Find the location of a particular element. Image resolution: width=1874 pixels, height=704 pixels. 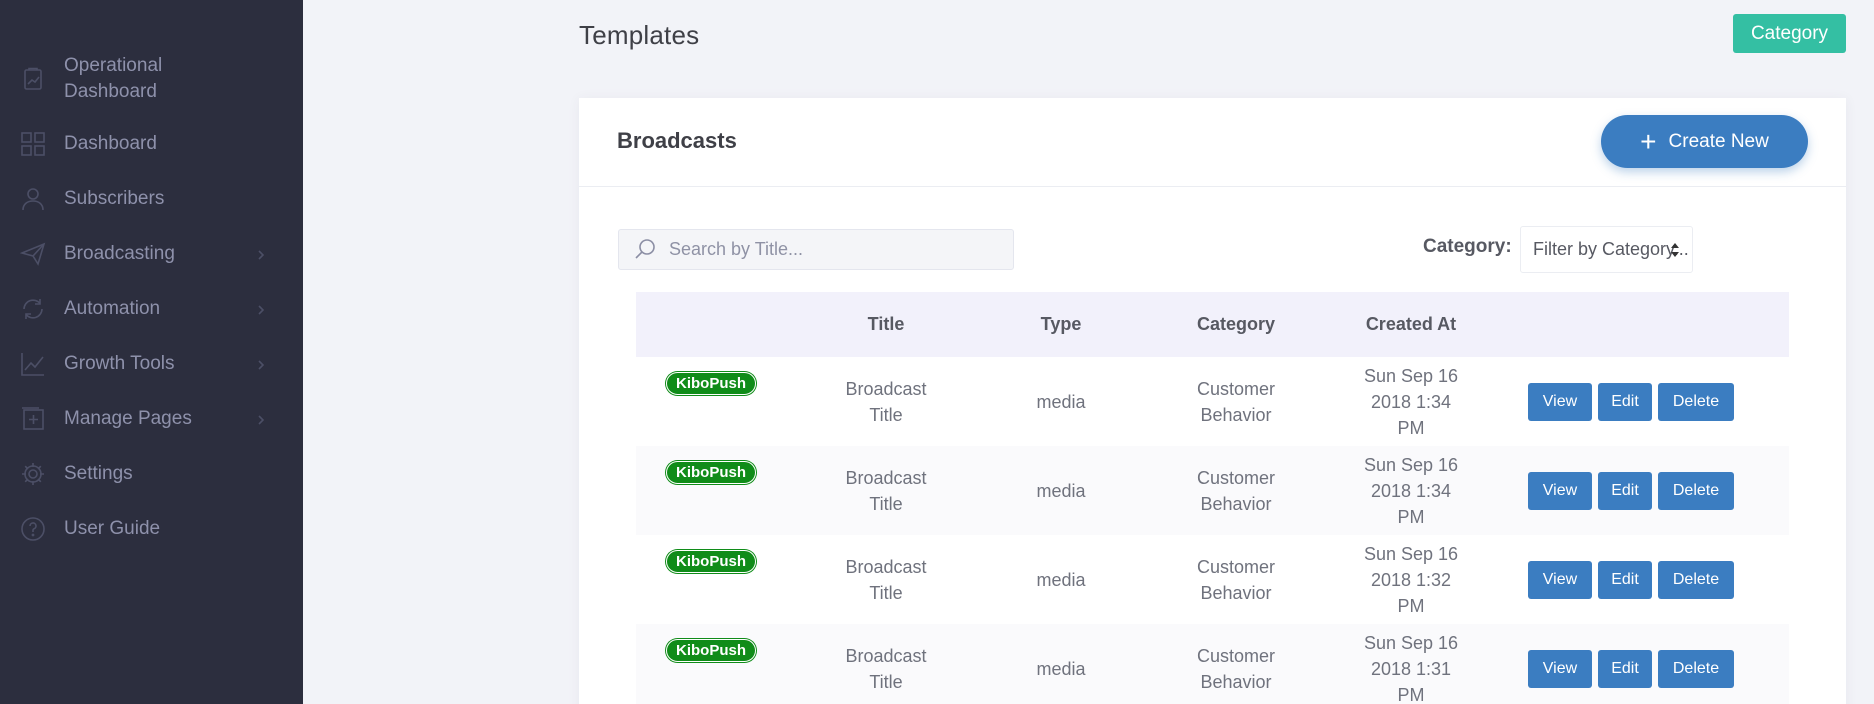

gear-icon is located at coordinates (33, 474).